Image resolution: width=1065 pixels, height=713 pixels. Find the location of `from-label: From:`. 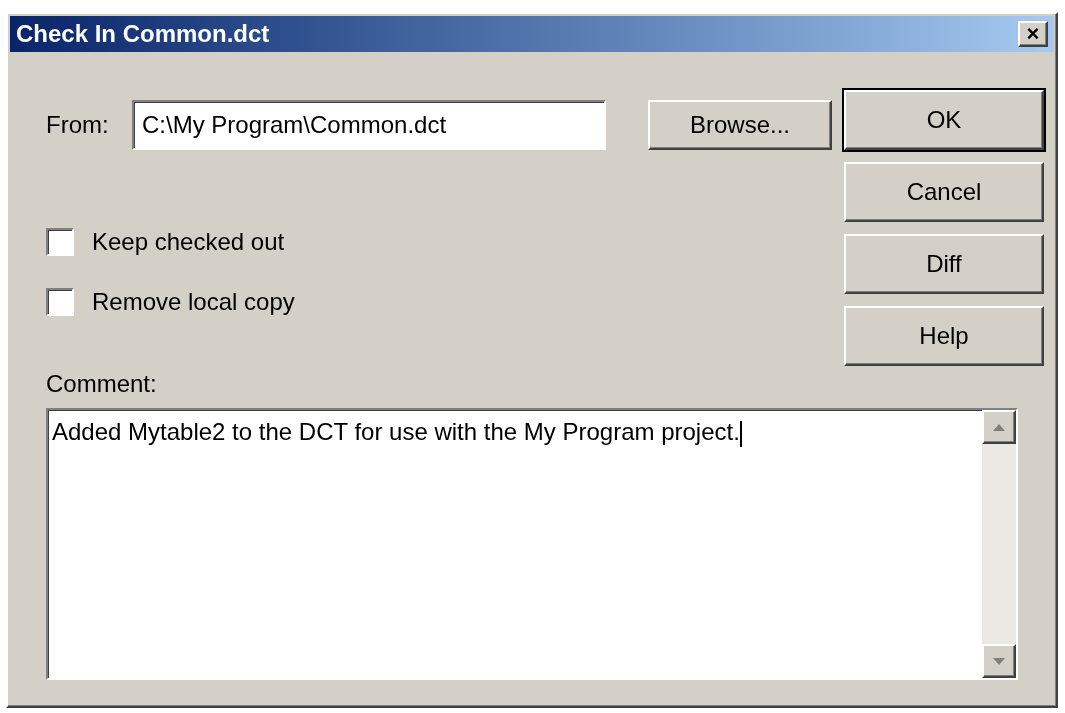

from-label: From: is located at coordinates (78, 125).